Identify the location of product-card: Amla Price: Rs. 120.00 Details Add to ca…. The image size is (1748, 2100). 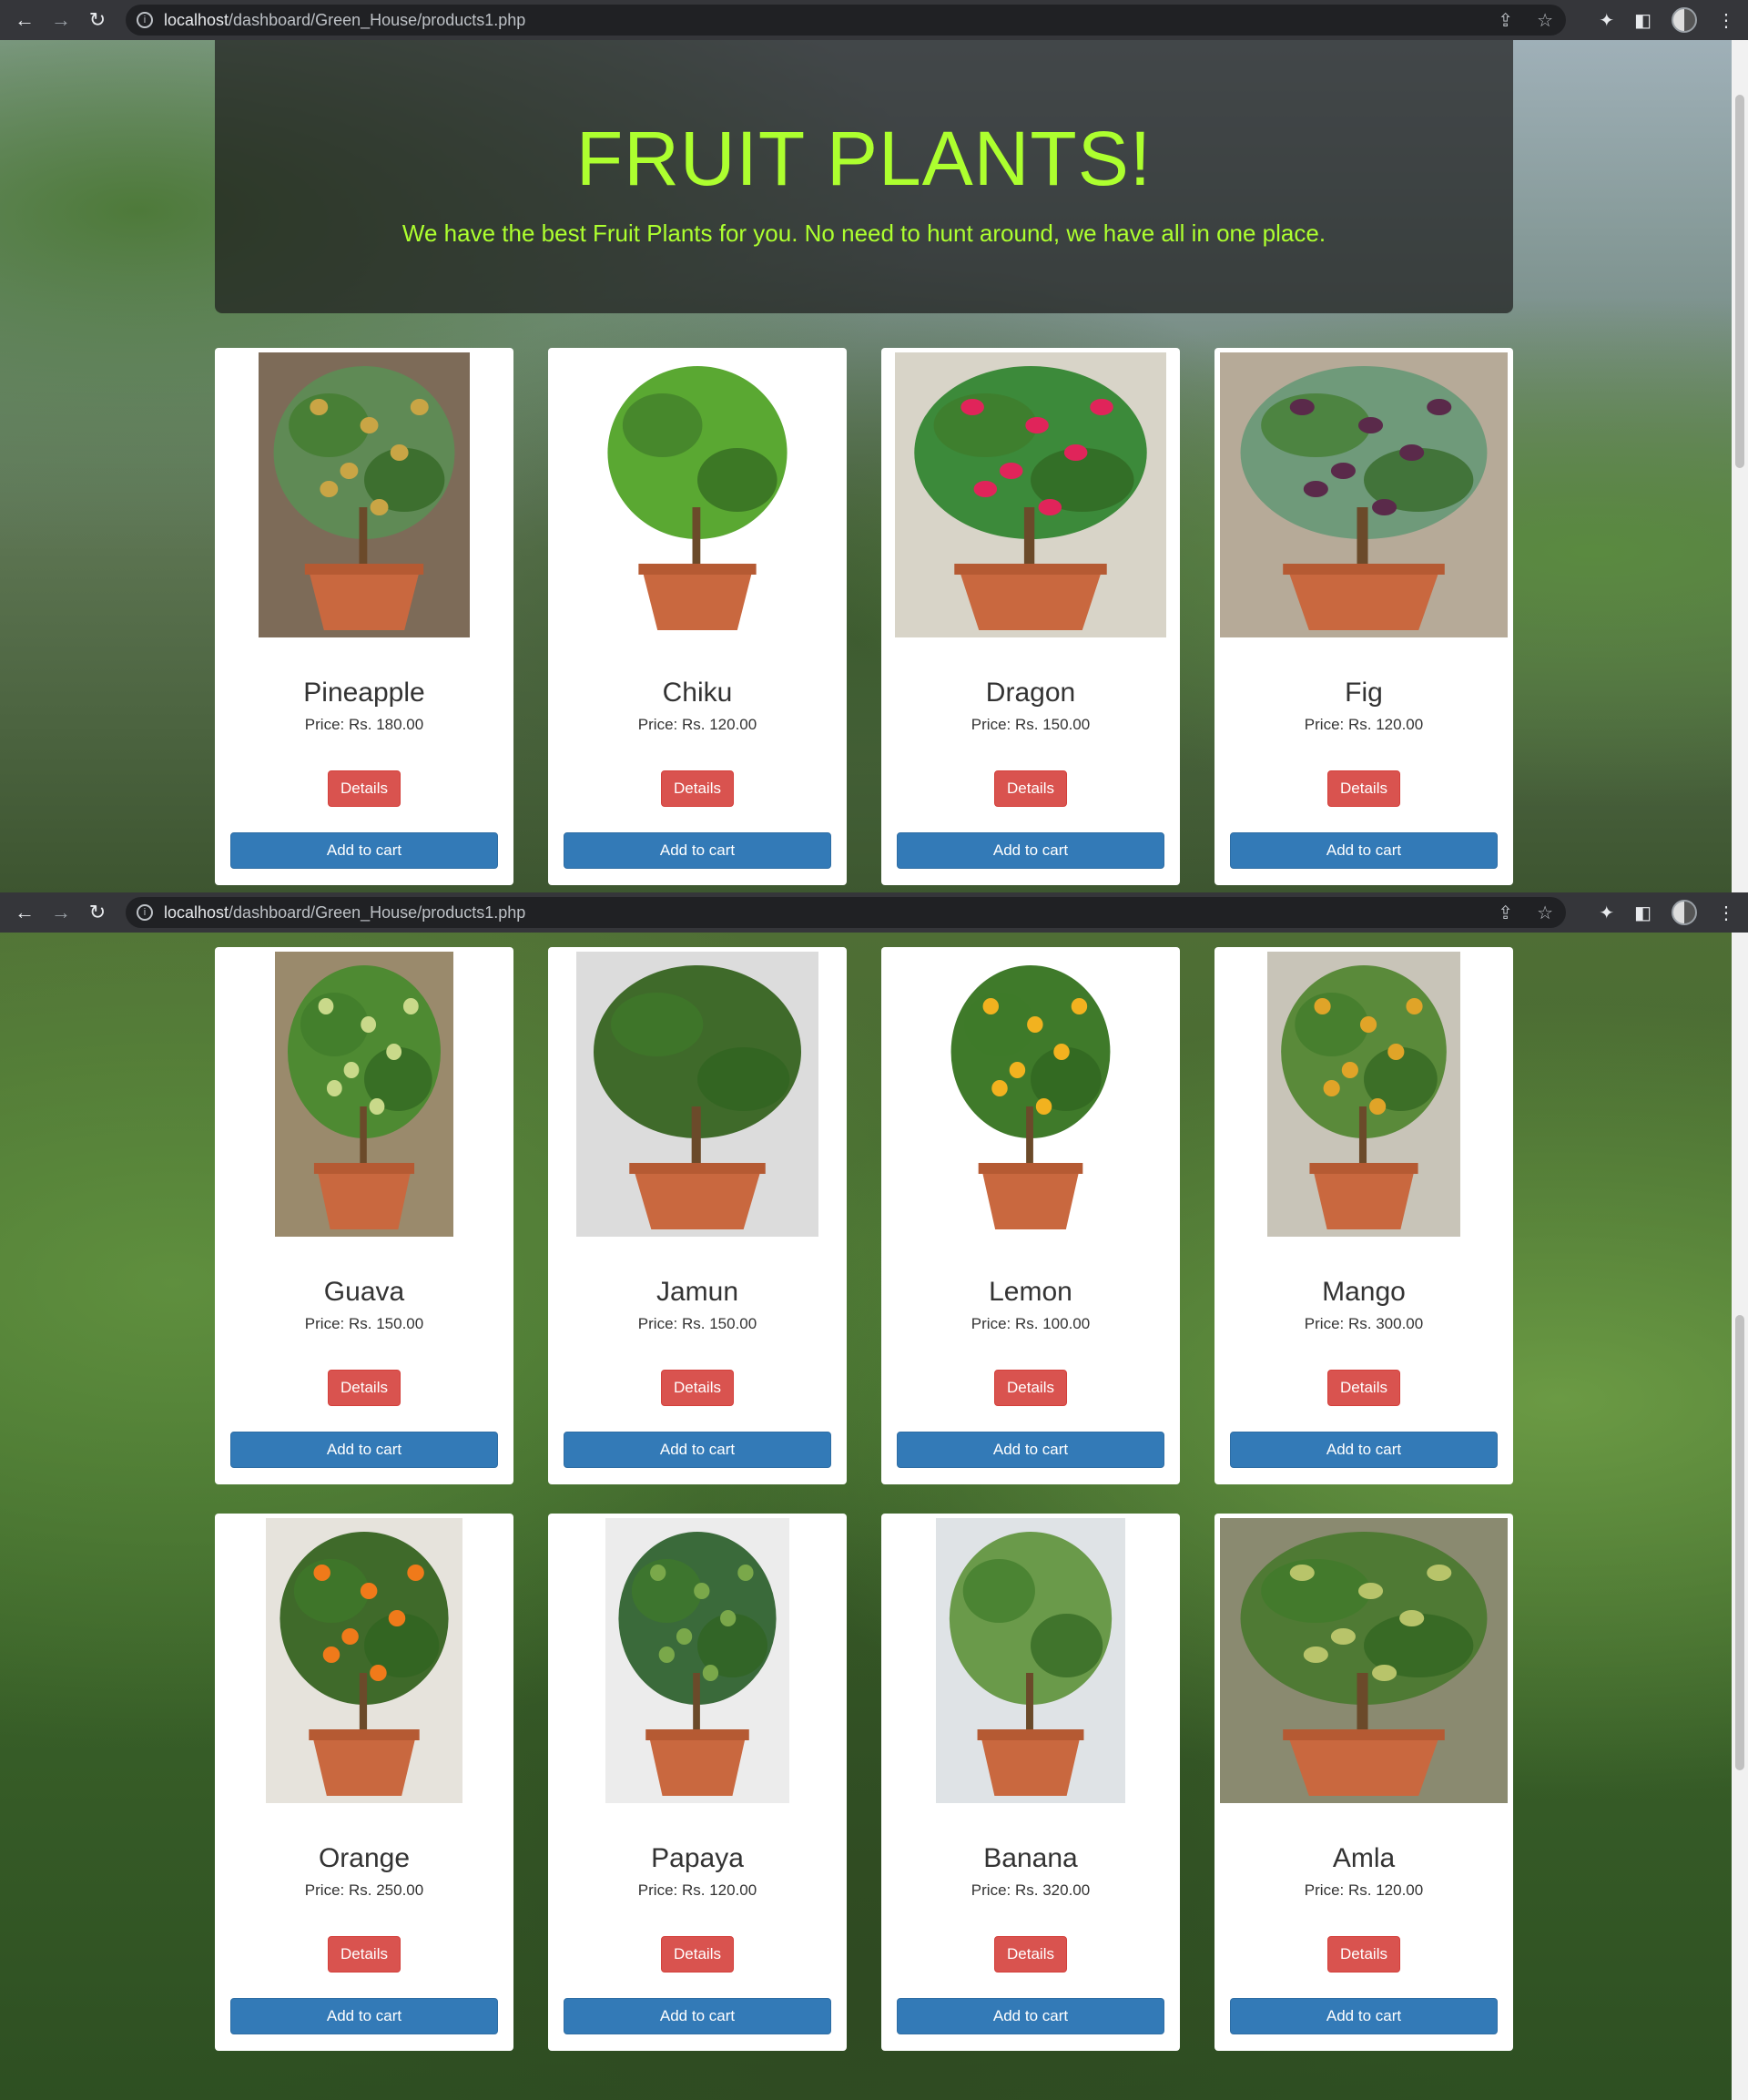
(1363, 1782).